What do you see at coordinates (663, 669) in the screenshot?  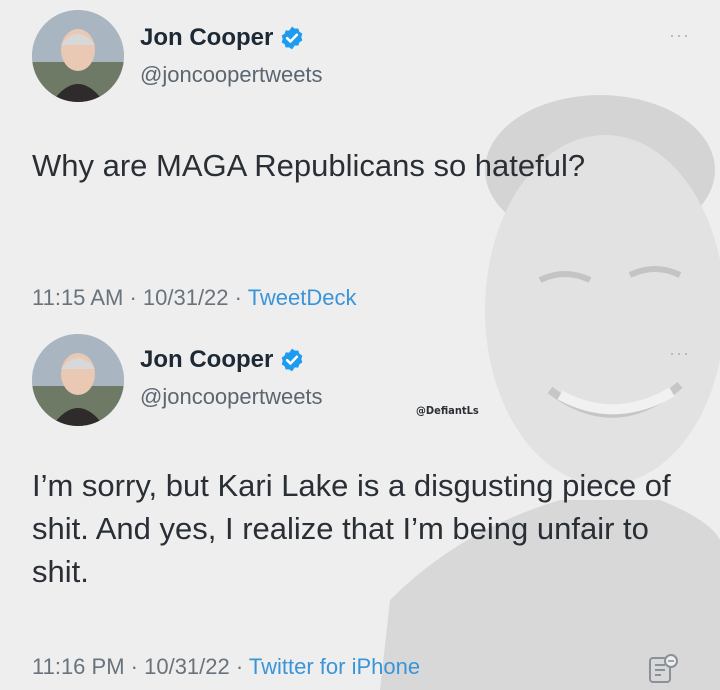 I see `notes-icon` at bounding box center [663, 669].